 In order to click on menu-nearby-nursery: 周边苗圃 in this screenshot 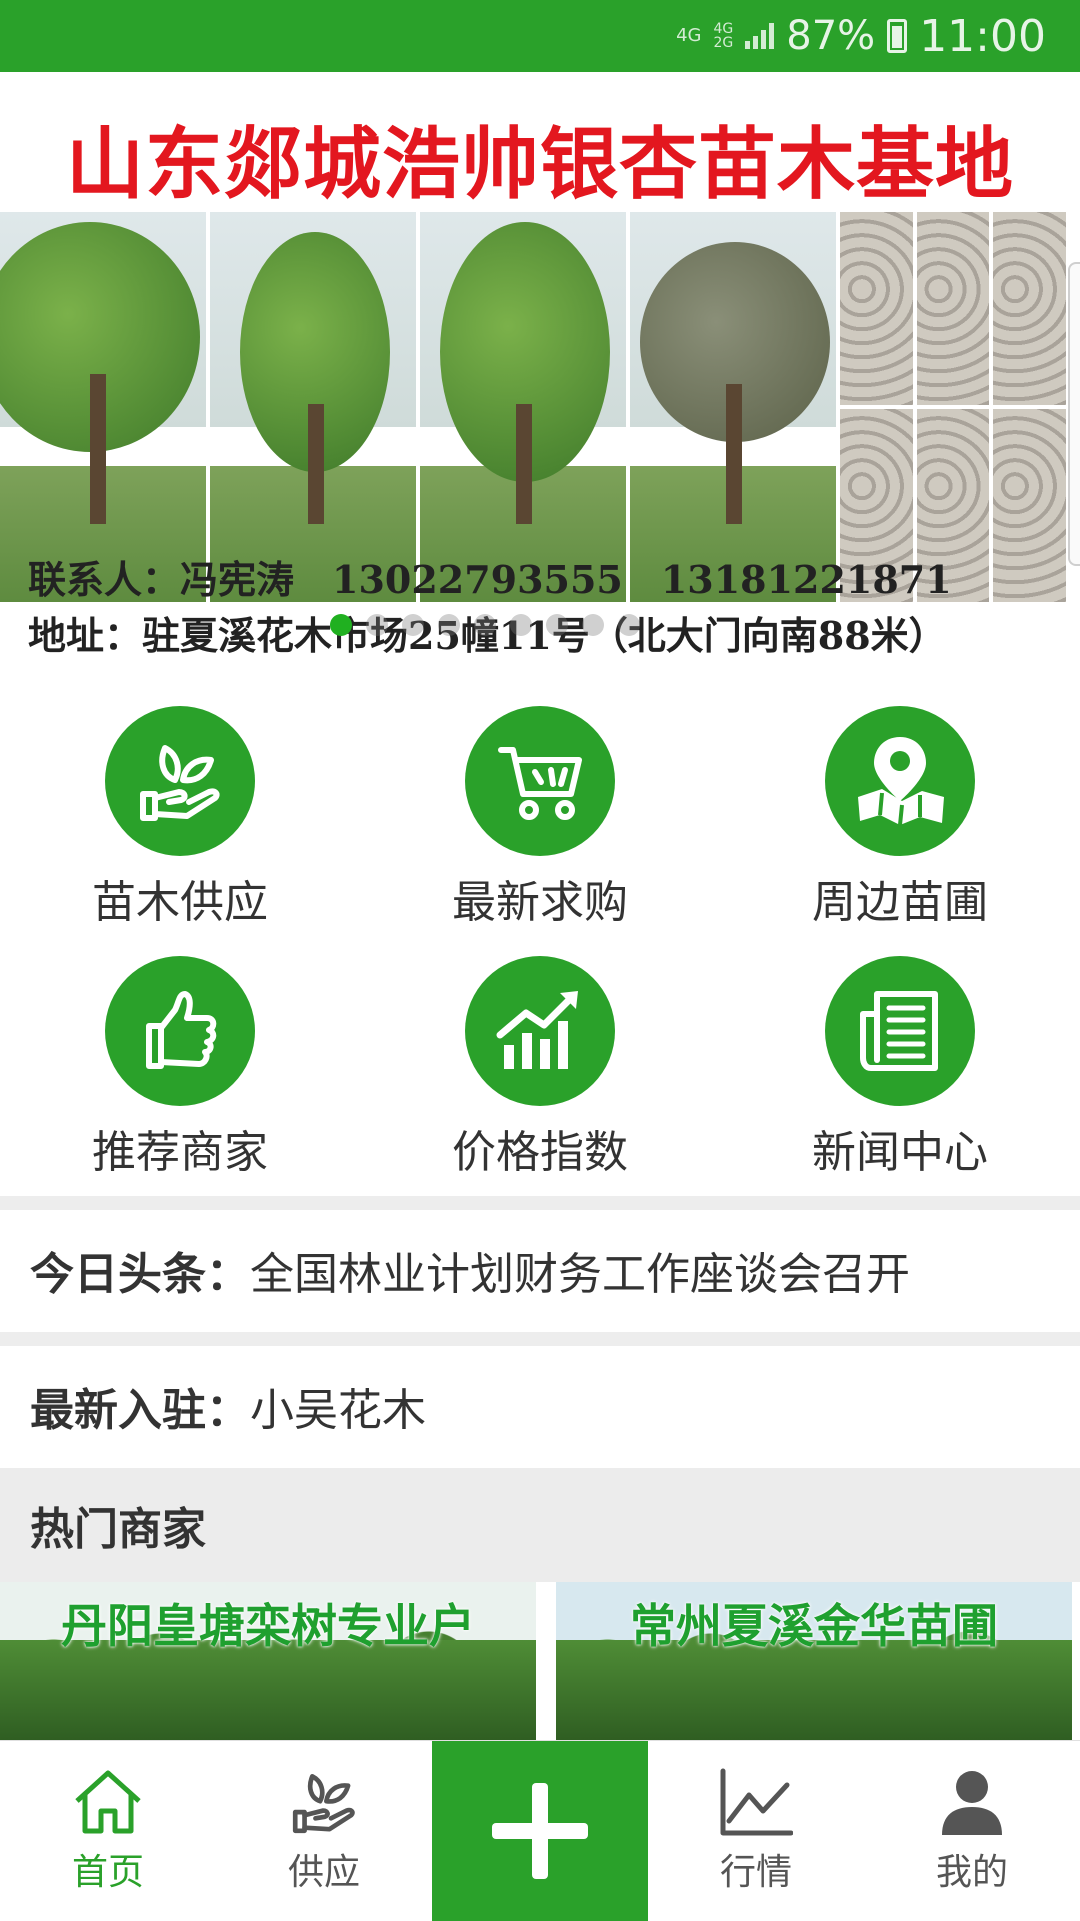, I will do `click(900, 831)`.